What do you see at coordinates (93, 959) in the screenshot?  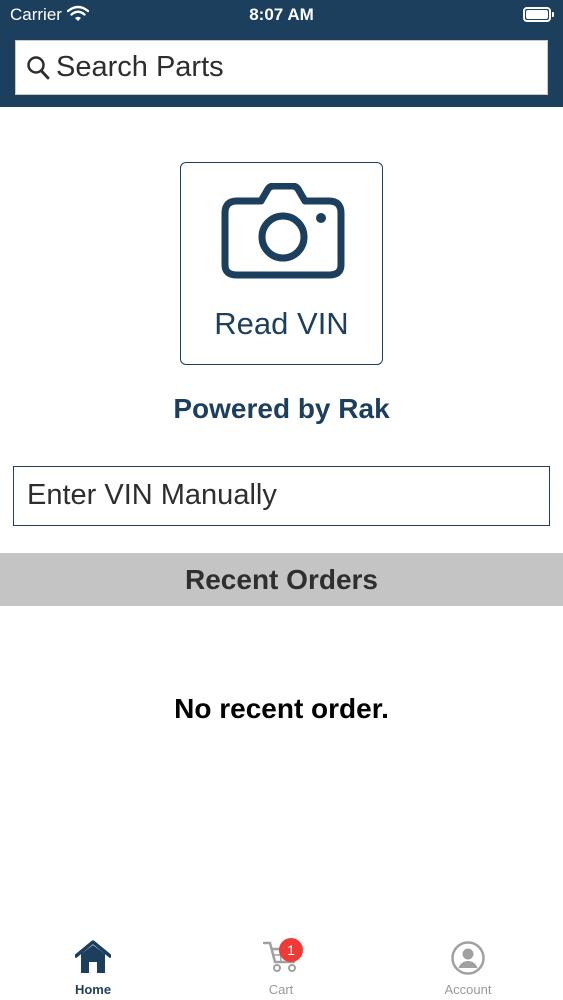 I see `home-icon` at bounding box center [93, 959].